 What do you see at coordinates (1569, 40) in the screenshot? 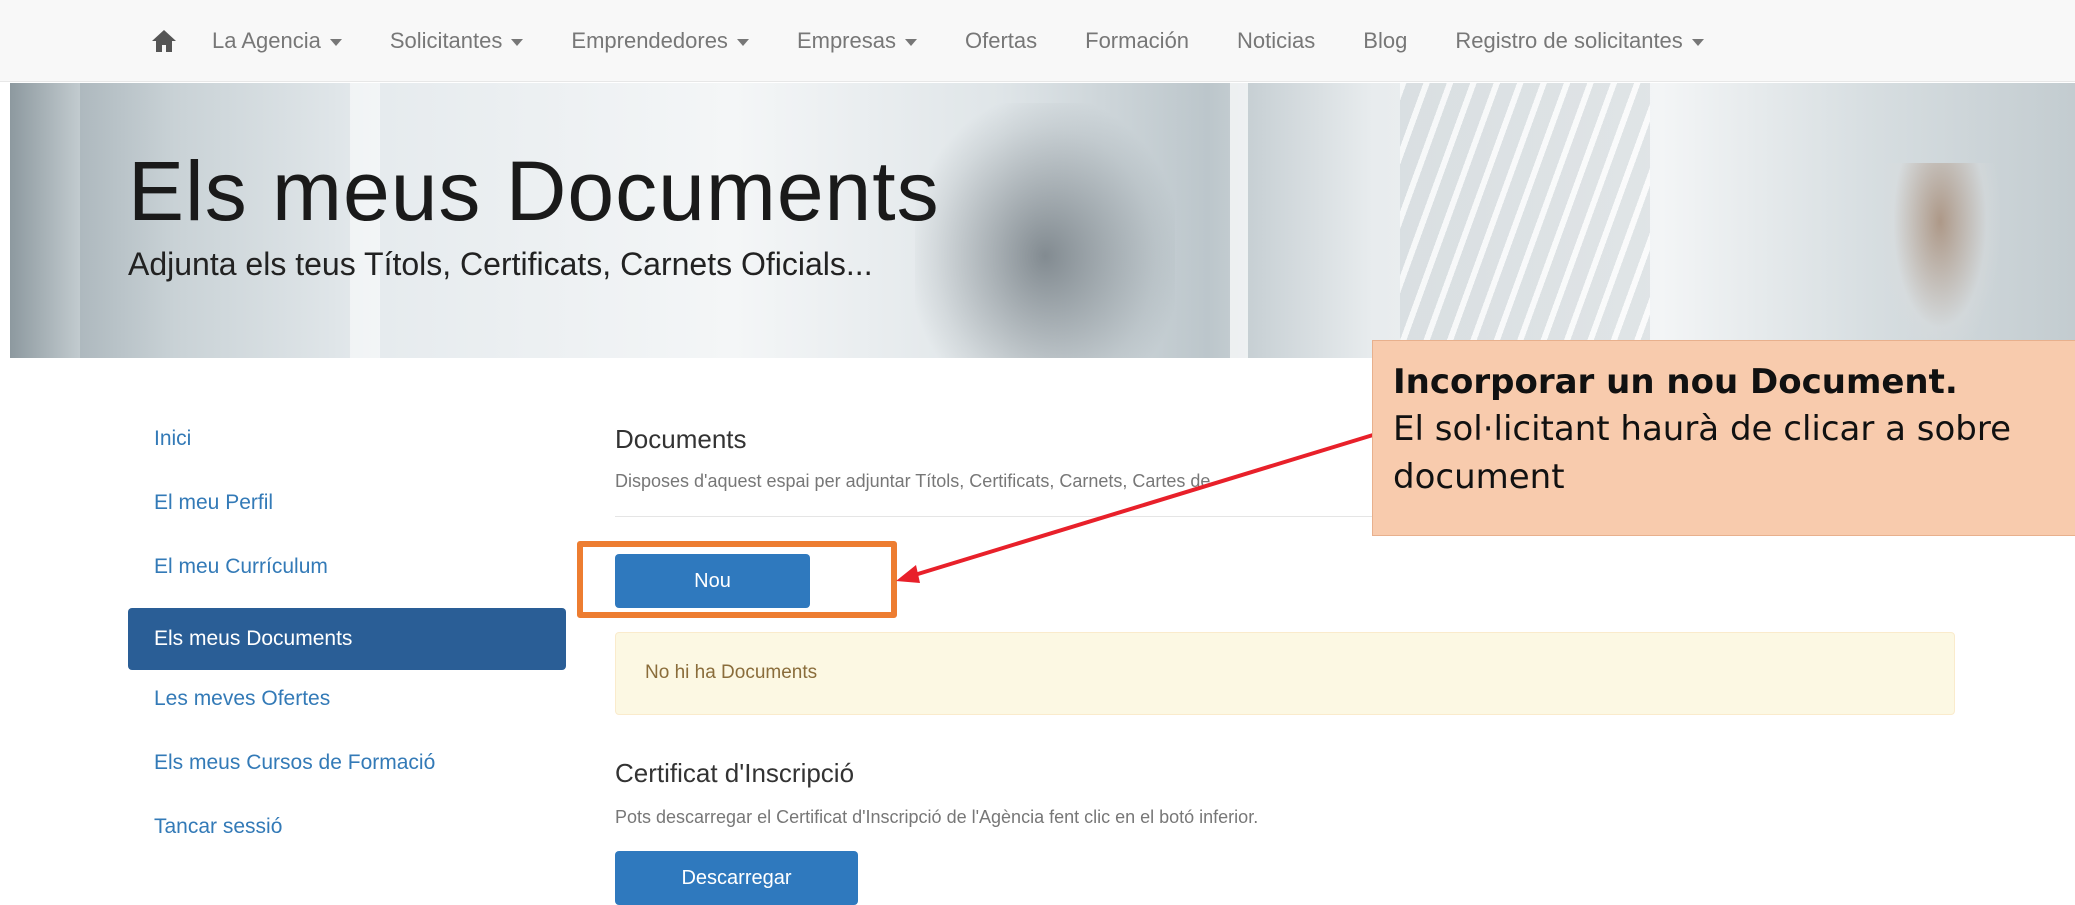
I see `nav-item-label: Registro de solicitantes` at bounding box center [1569, 40].